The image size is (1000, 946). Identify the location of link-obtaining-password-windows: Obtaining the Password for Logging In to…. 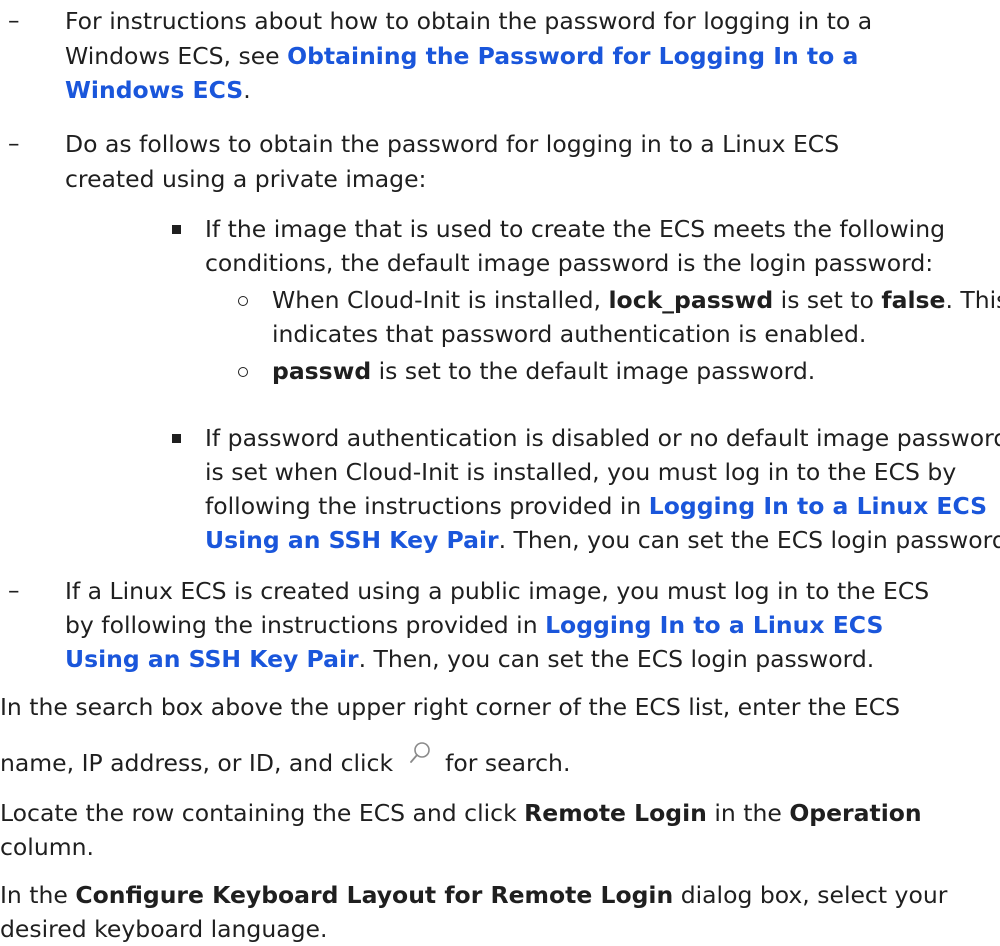
(572, 56).